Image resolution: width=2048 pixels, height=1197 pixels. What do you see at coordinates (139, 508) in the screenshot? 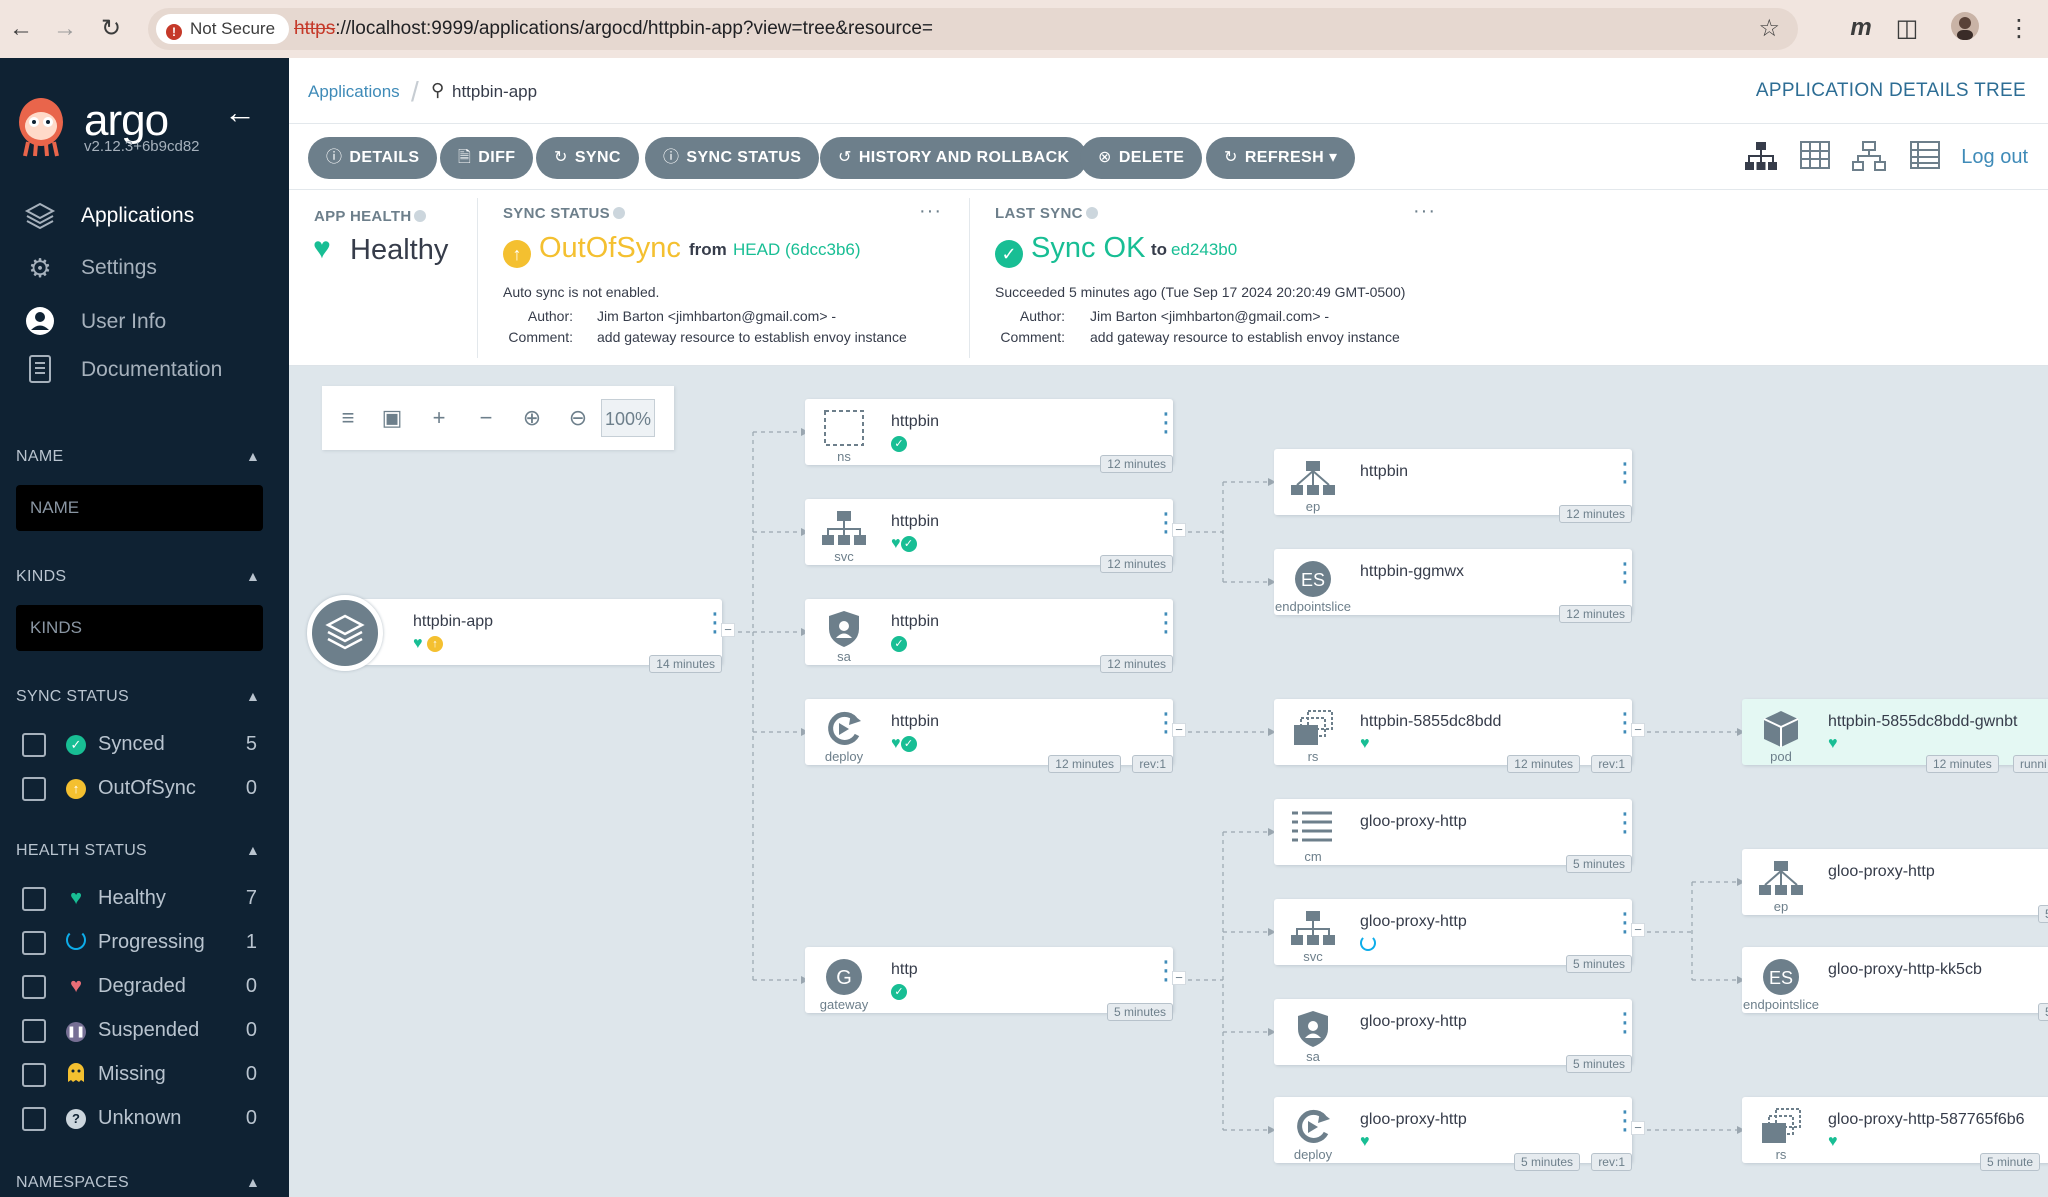
I see `name-filter-input` at bounding box center [139, 508].